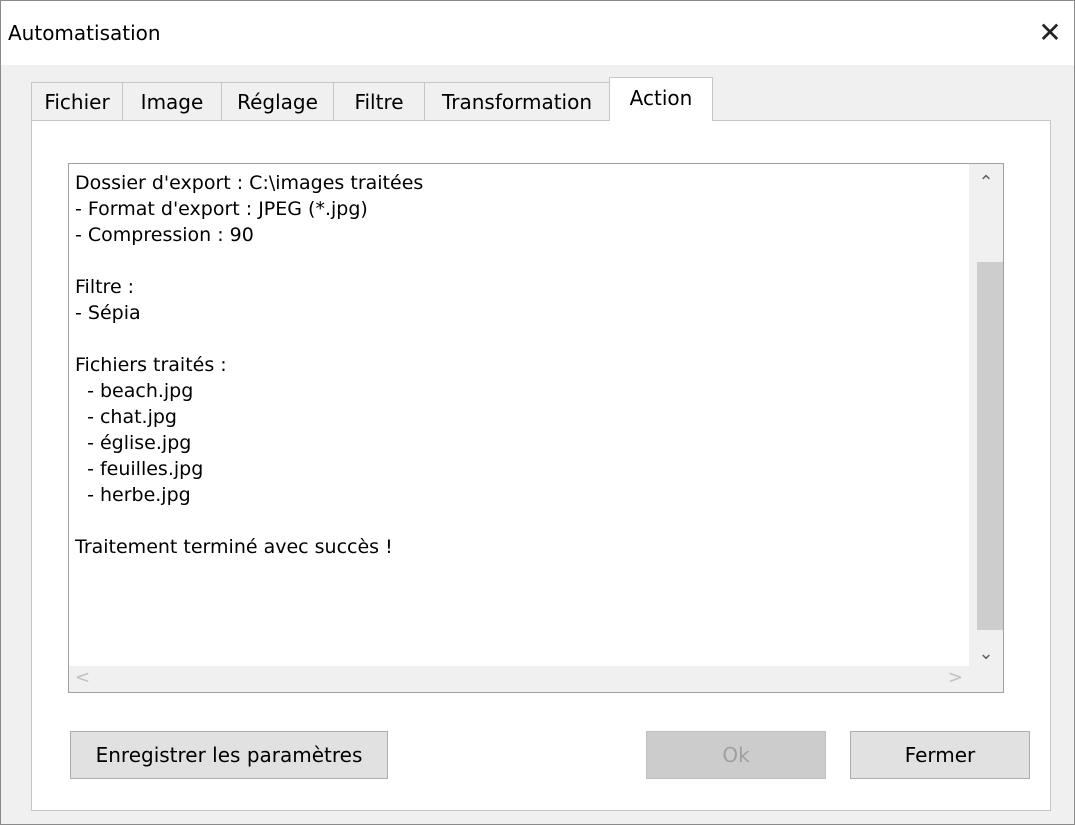 The image size is (1075, 825). I want to click on log-line: - chat.jpg, so click(126, 417).